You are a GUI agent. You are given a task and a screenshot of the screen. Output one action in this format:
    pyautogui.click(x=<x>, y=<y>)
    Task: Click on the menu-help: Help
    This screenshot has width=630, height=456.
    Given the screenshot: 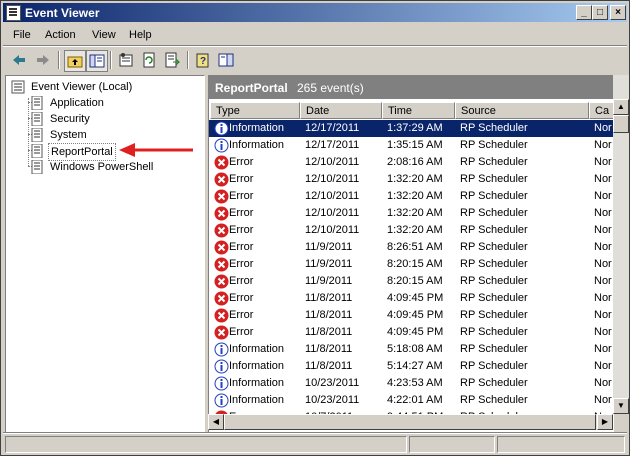 What is the action you would take?
    pyautogui.click(x=140, y=35)
    